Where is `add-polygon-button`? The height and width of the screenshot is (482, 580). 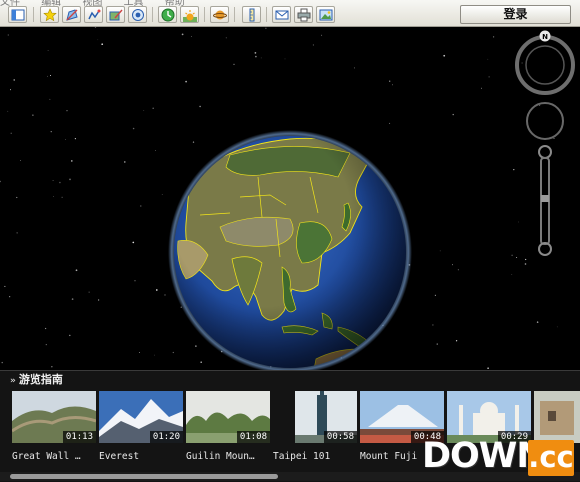
add-polygon-button is located at coordinates (71, 14).